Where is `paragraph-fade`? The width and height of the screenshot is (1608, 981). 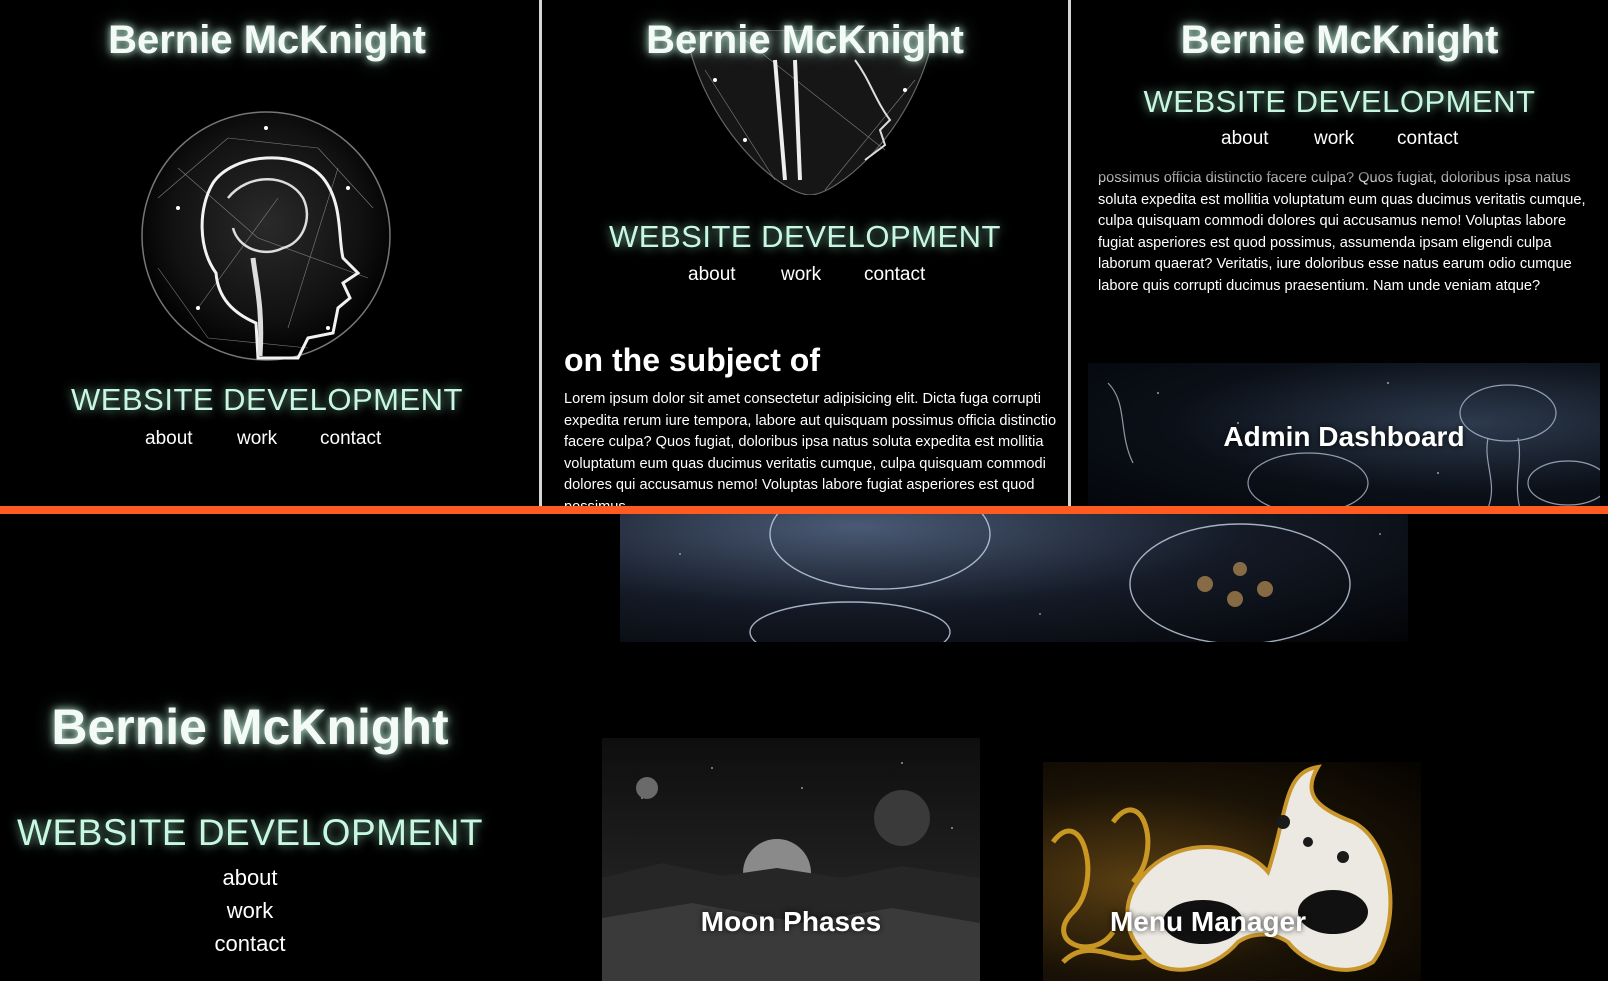
paragraph-fade is located at coordinates (1339, 173).